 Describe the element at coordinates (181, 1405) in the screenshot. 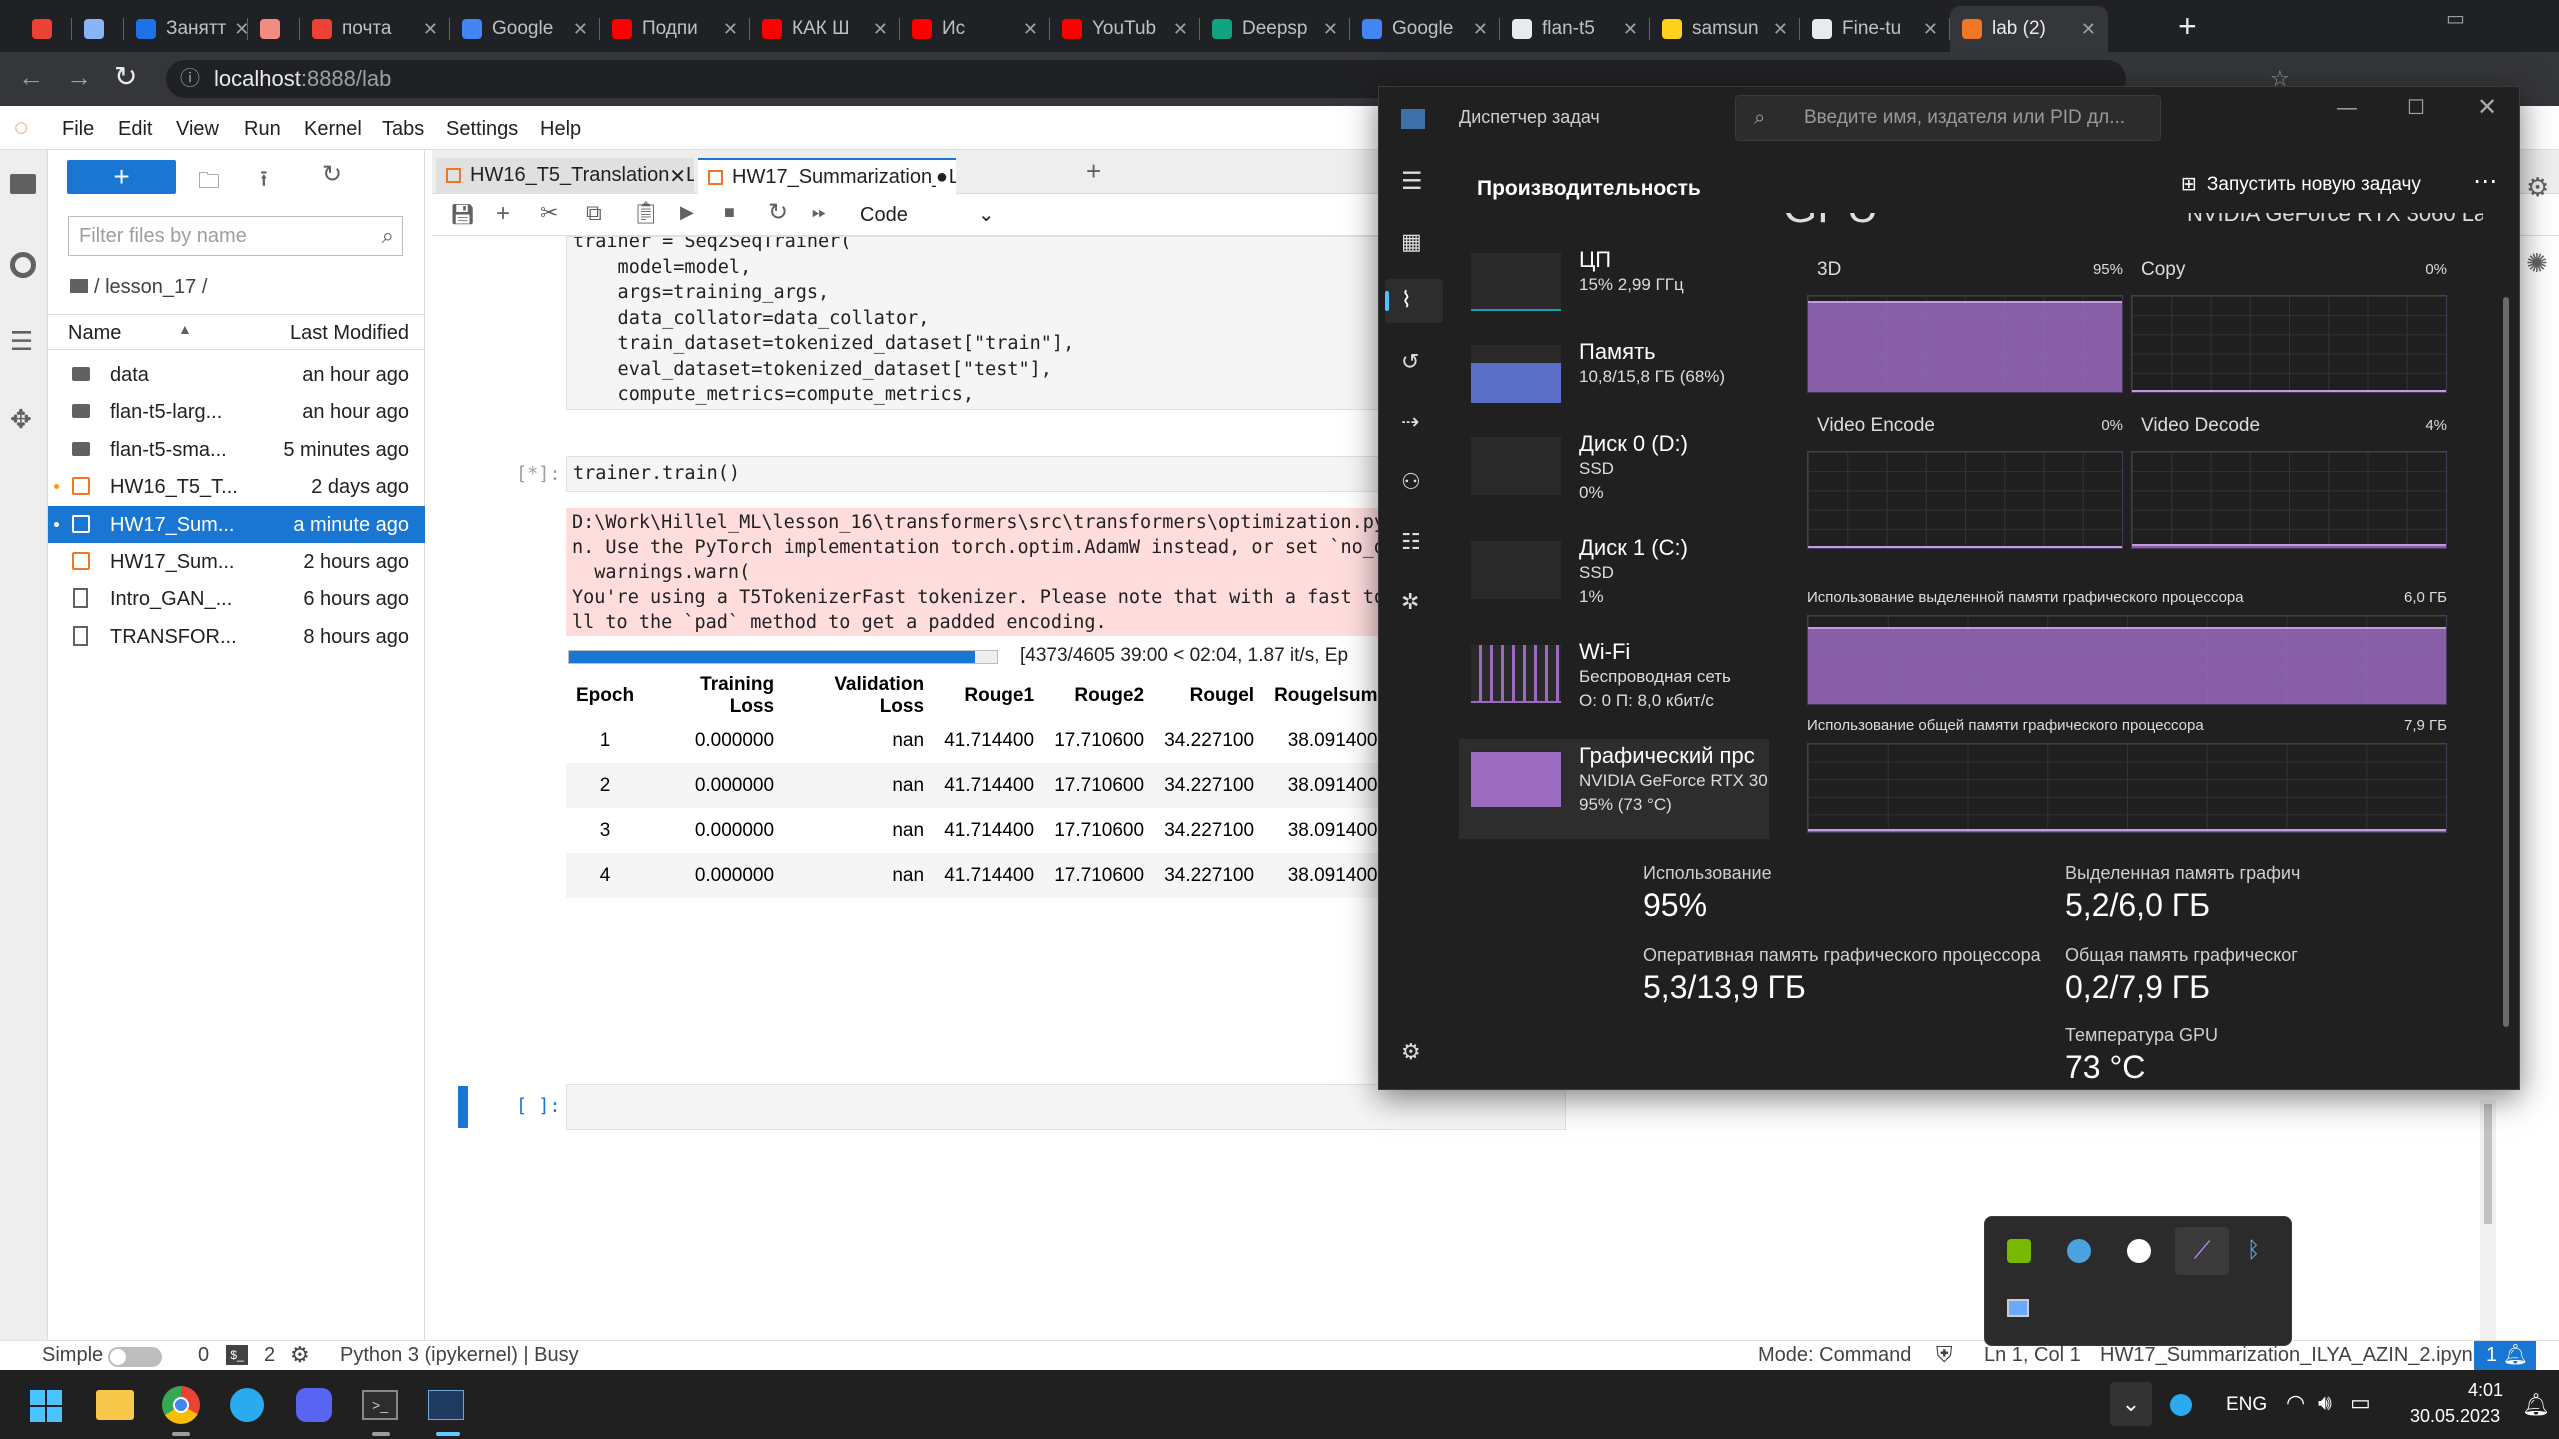

I see `chrome-icon` at that location.